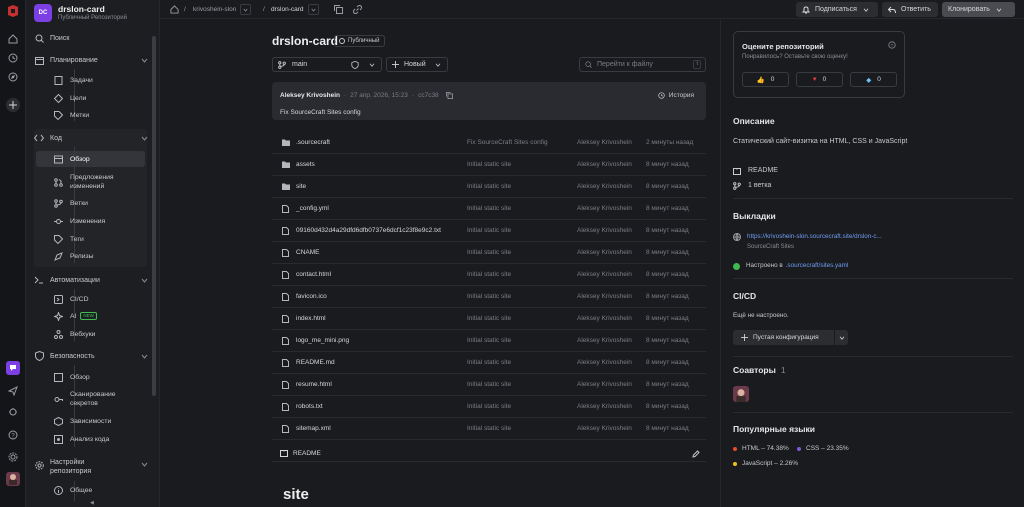 This screenshot has height=507, width=1024. What do you see at coordinates (100, 490) in the screenshot?
I see `sidebar-item-general: Общее` at bounding box center [100, 490].